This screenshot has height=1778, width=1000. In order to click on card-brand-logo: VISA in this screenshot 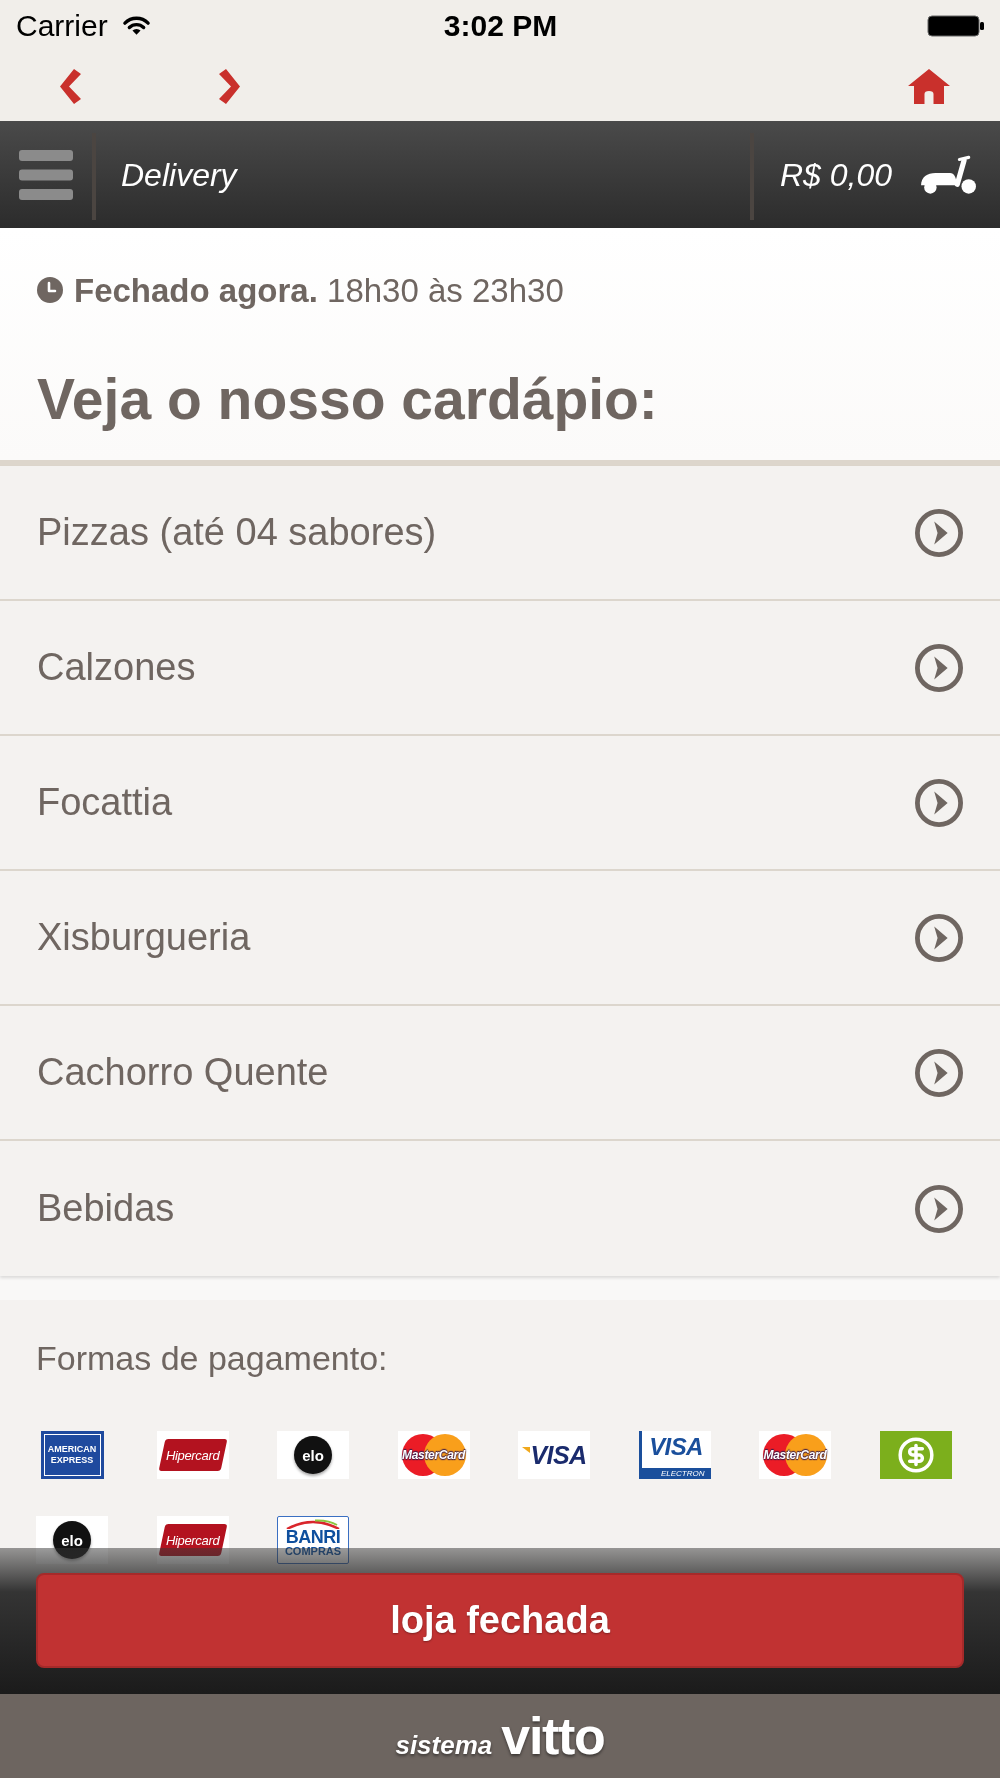, I will do `click(554, 1455)`.